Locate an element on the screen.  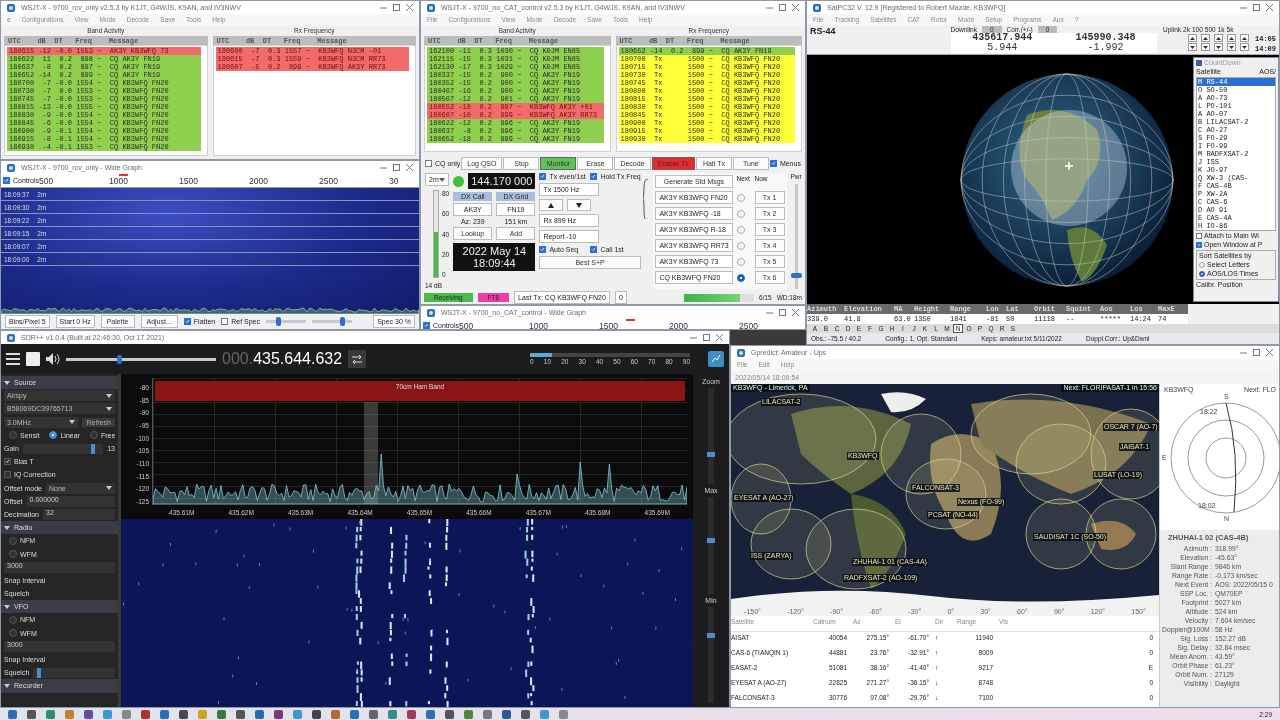
time-text: 18:09:44 is located at coordinates (494, 263).